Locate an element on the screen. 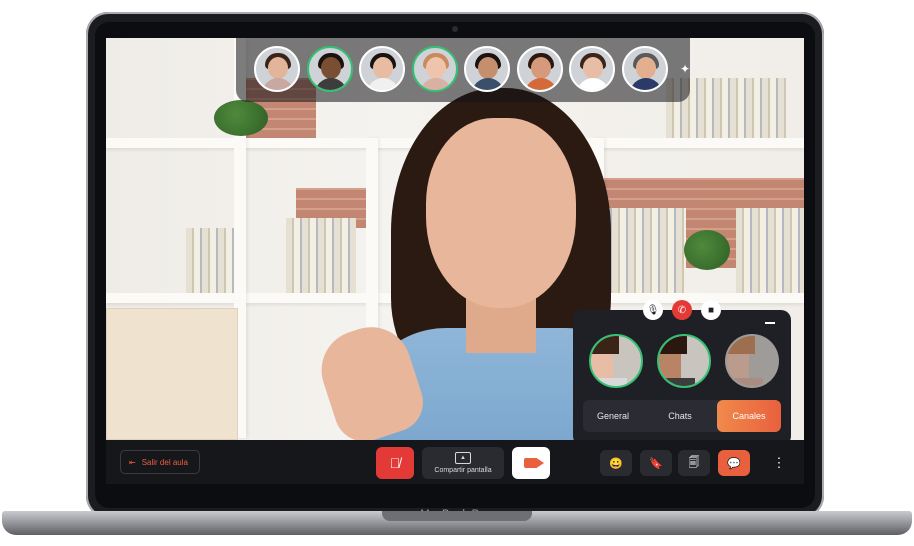  files-button: 🗐 is located at coordinates (694, 463).